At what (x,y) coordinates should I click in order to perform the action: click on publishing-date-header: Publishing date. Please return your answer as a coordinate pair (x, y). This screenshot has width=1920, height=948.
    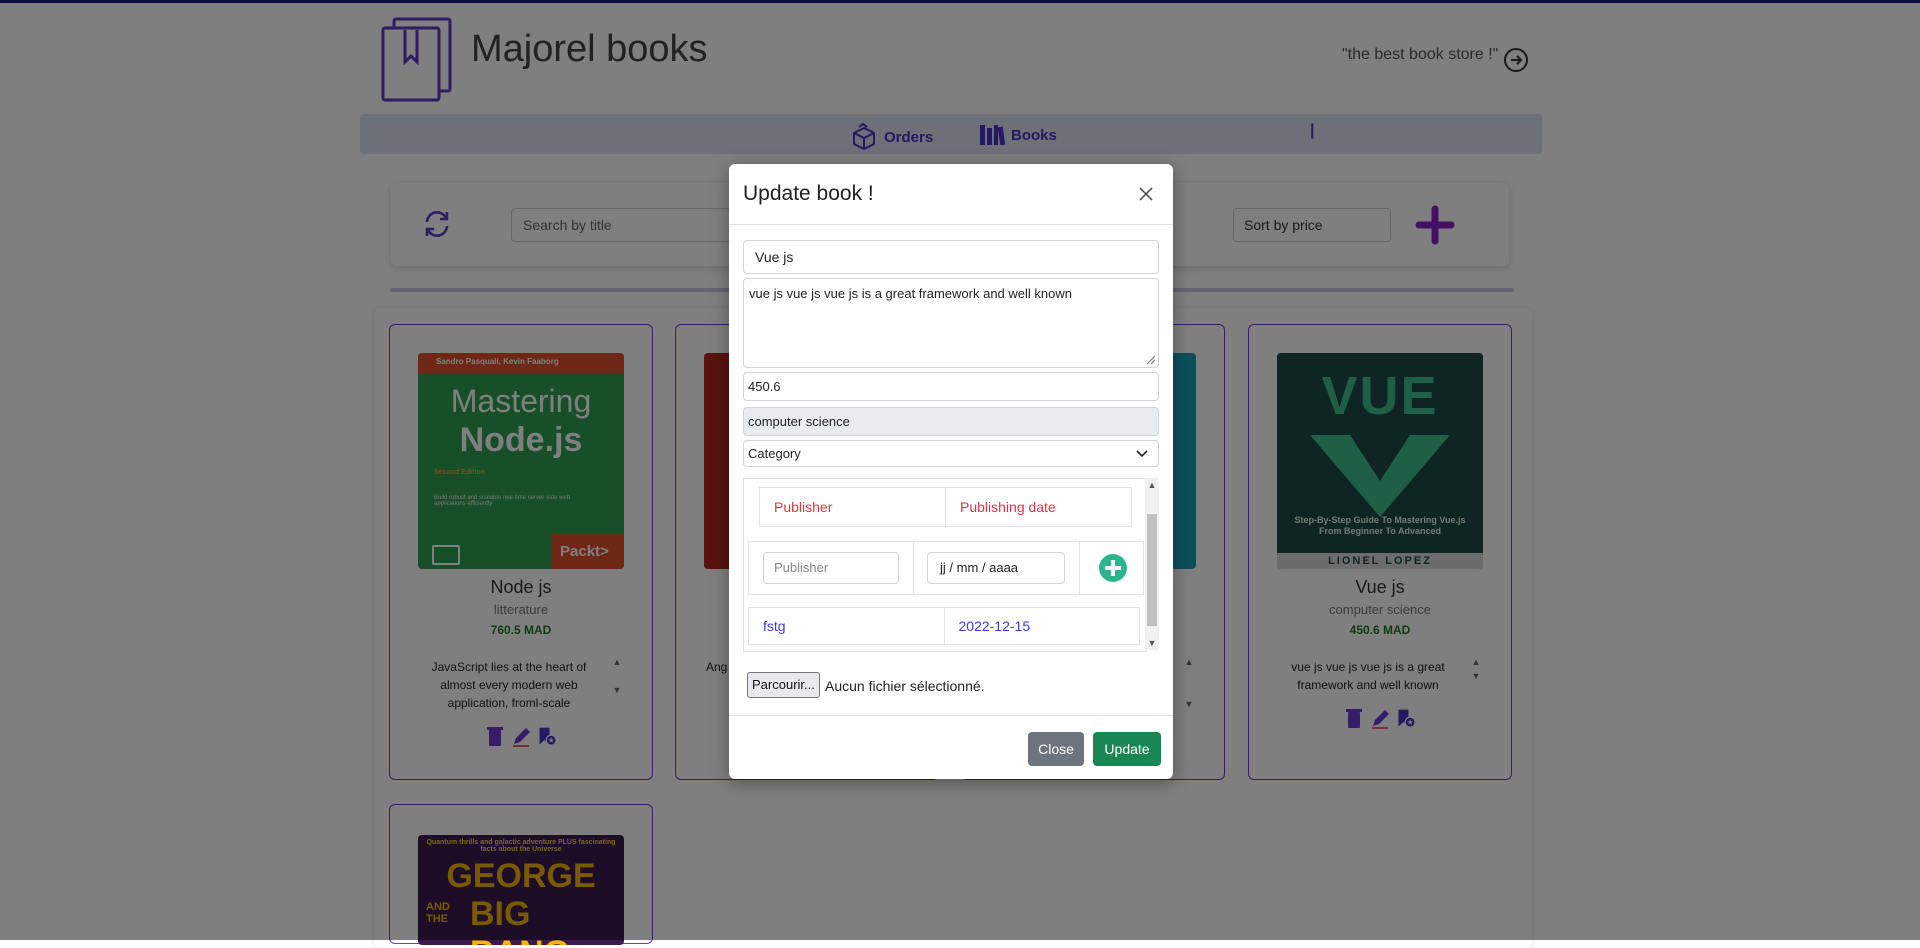
    Looking at the image, I should click on (1038, 507).